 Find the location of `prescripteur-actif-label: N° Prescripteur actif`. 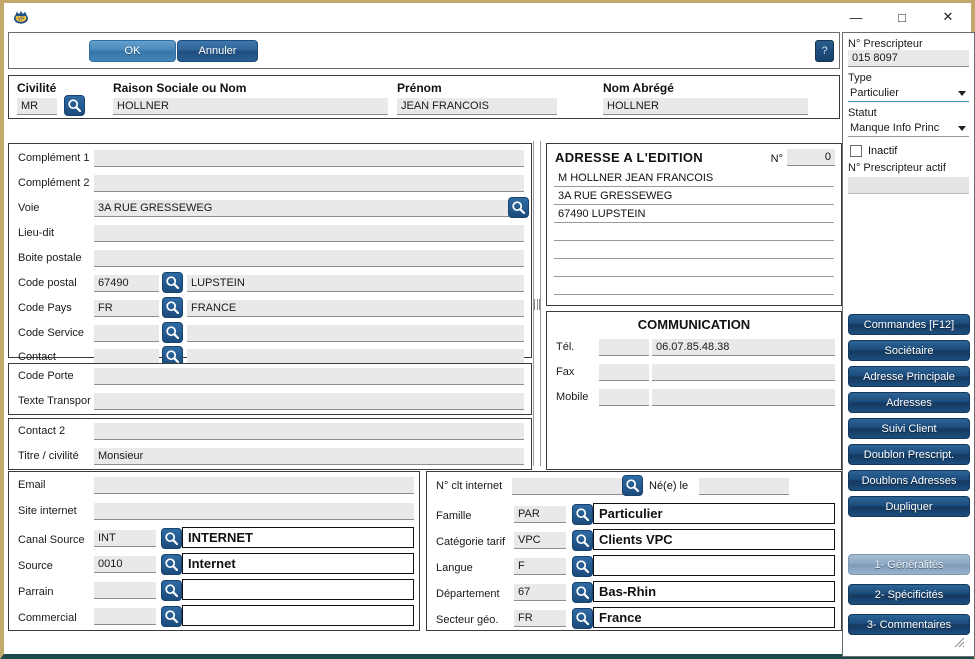

prescripteur-actif-label: N° Prescripteur actif is located at coordinates (897, 168).